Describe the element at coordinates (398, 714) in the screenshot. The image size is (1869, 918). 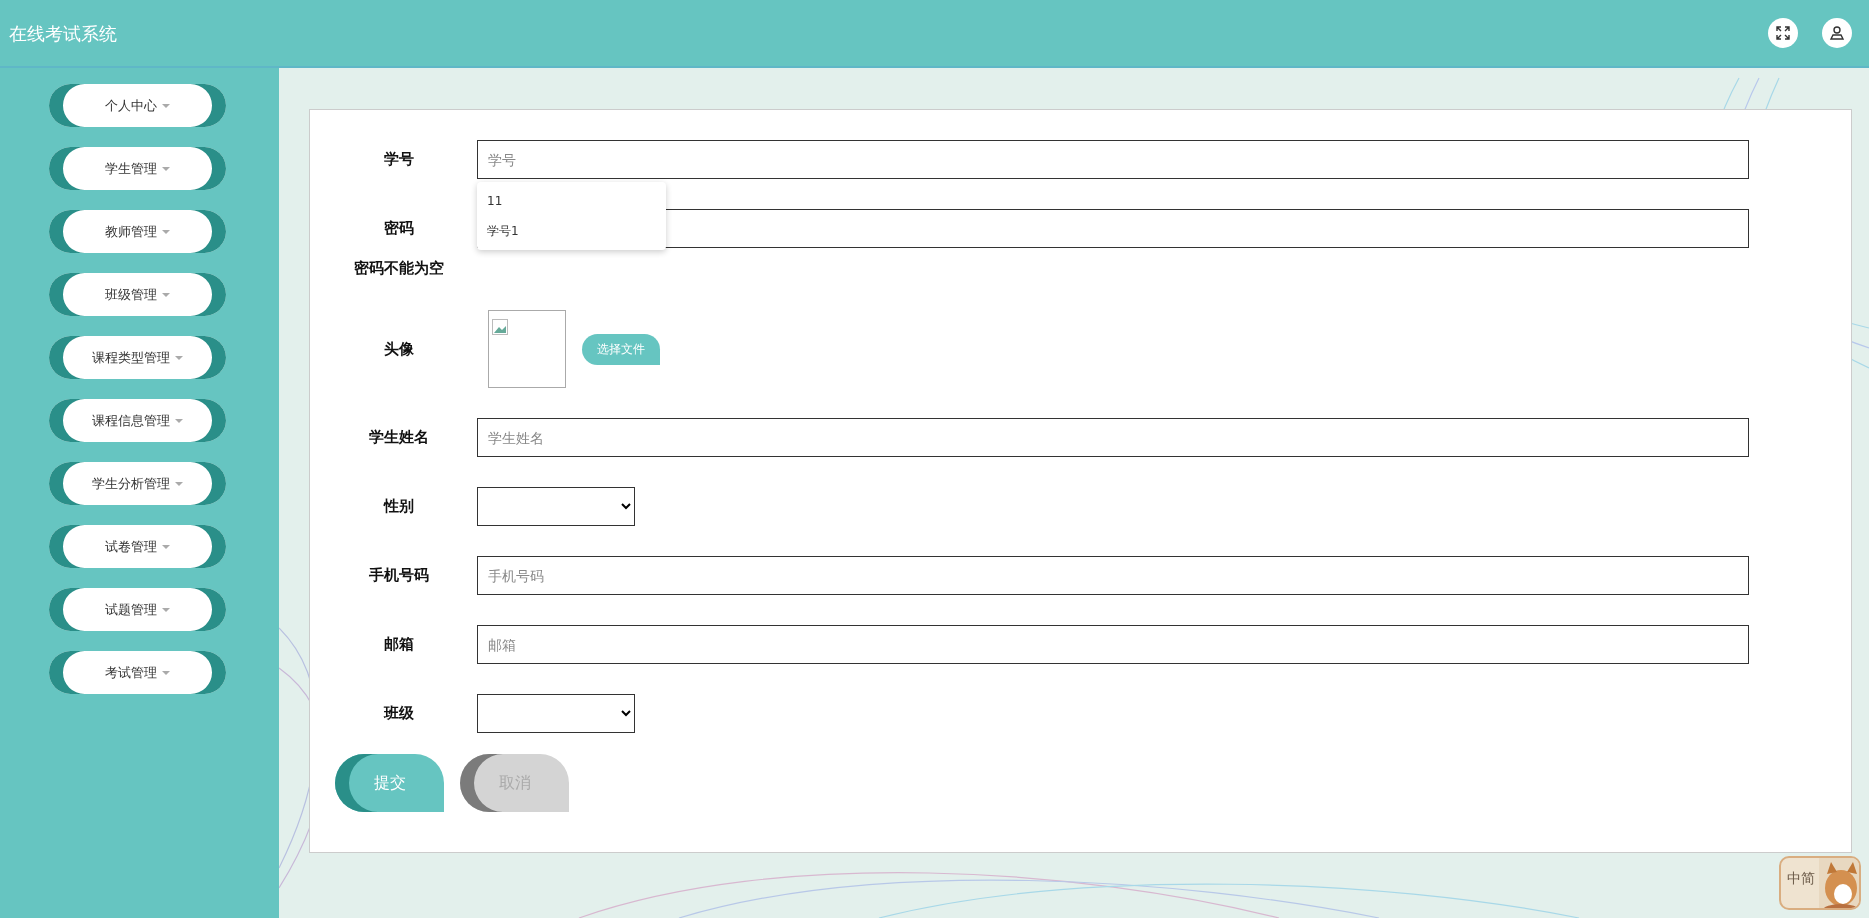
I see `field-label: 班级` at that location.